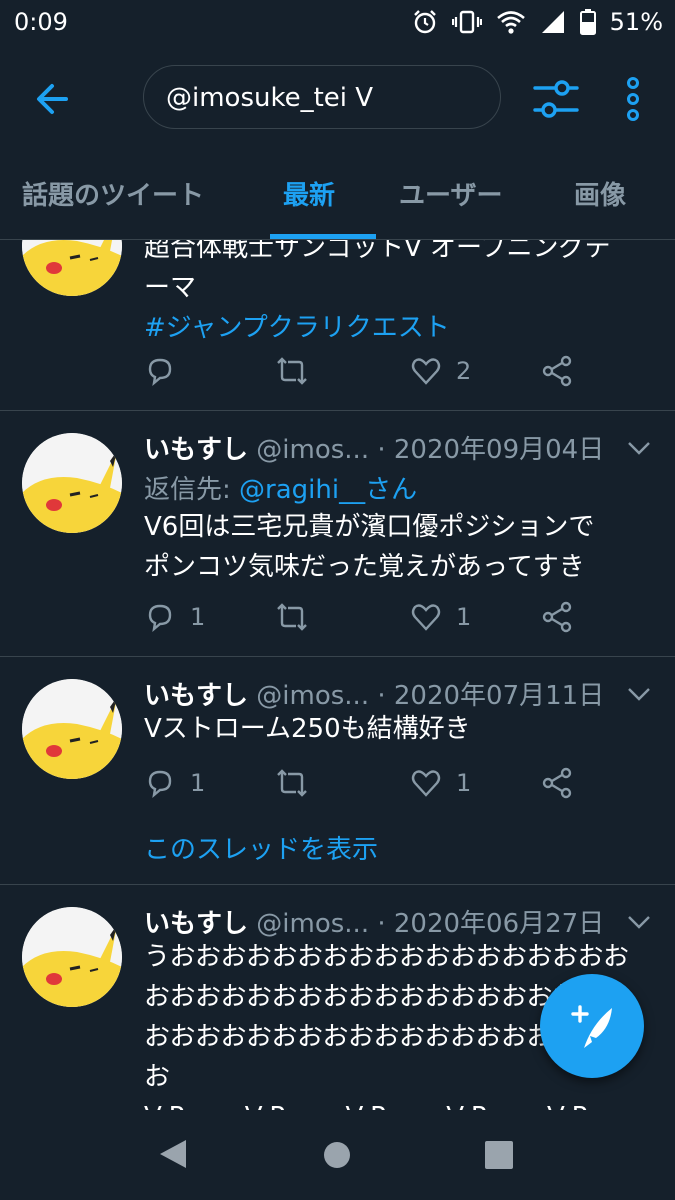  What do you see at coordinates (307, 729) in the screenshot?
I see `tweet-text-line: Vストローム250も結構好き` at bounding box center [307, 729].